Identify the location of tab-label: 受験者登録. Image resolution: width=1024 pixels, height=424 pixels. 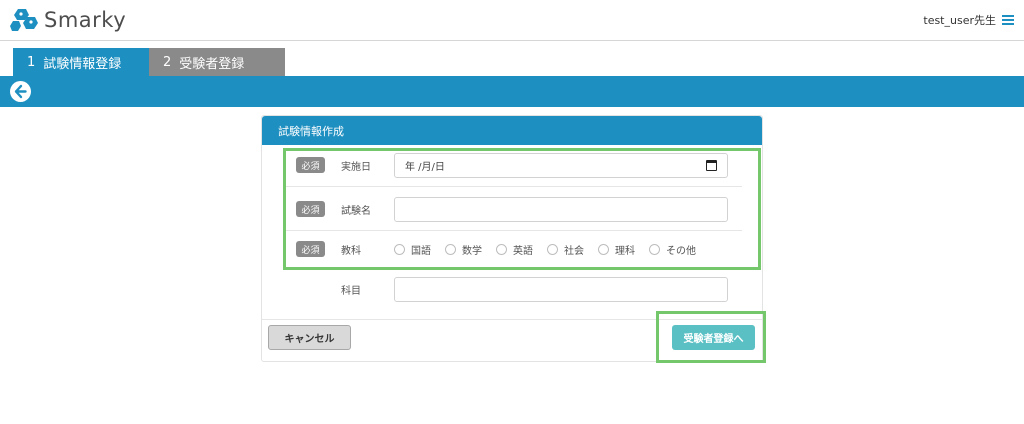
(212, 64).